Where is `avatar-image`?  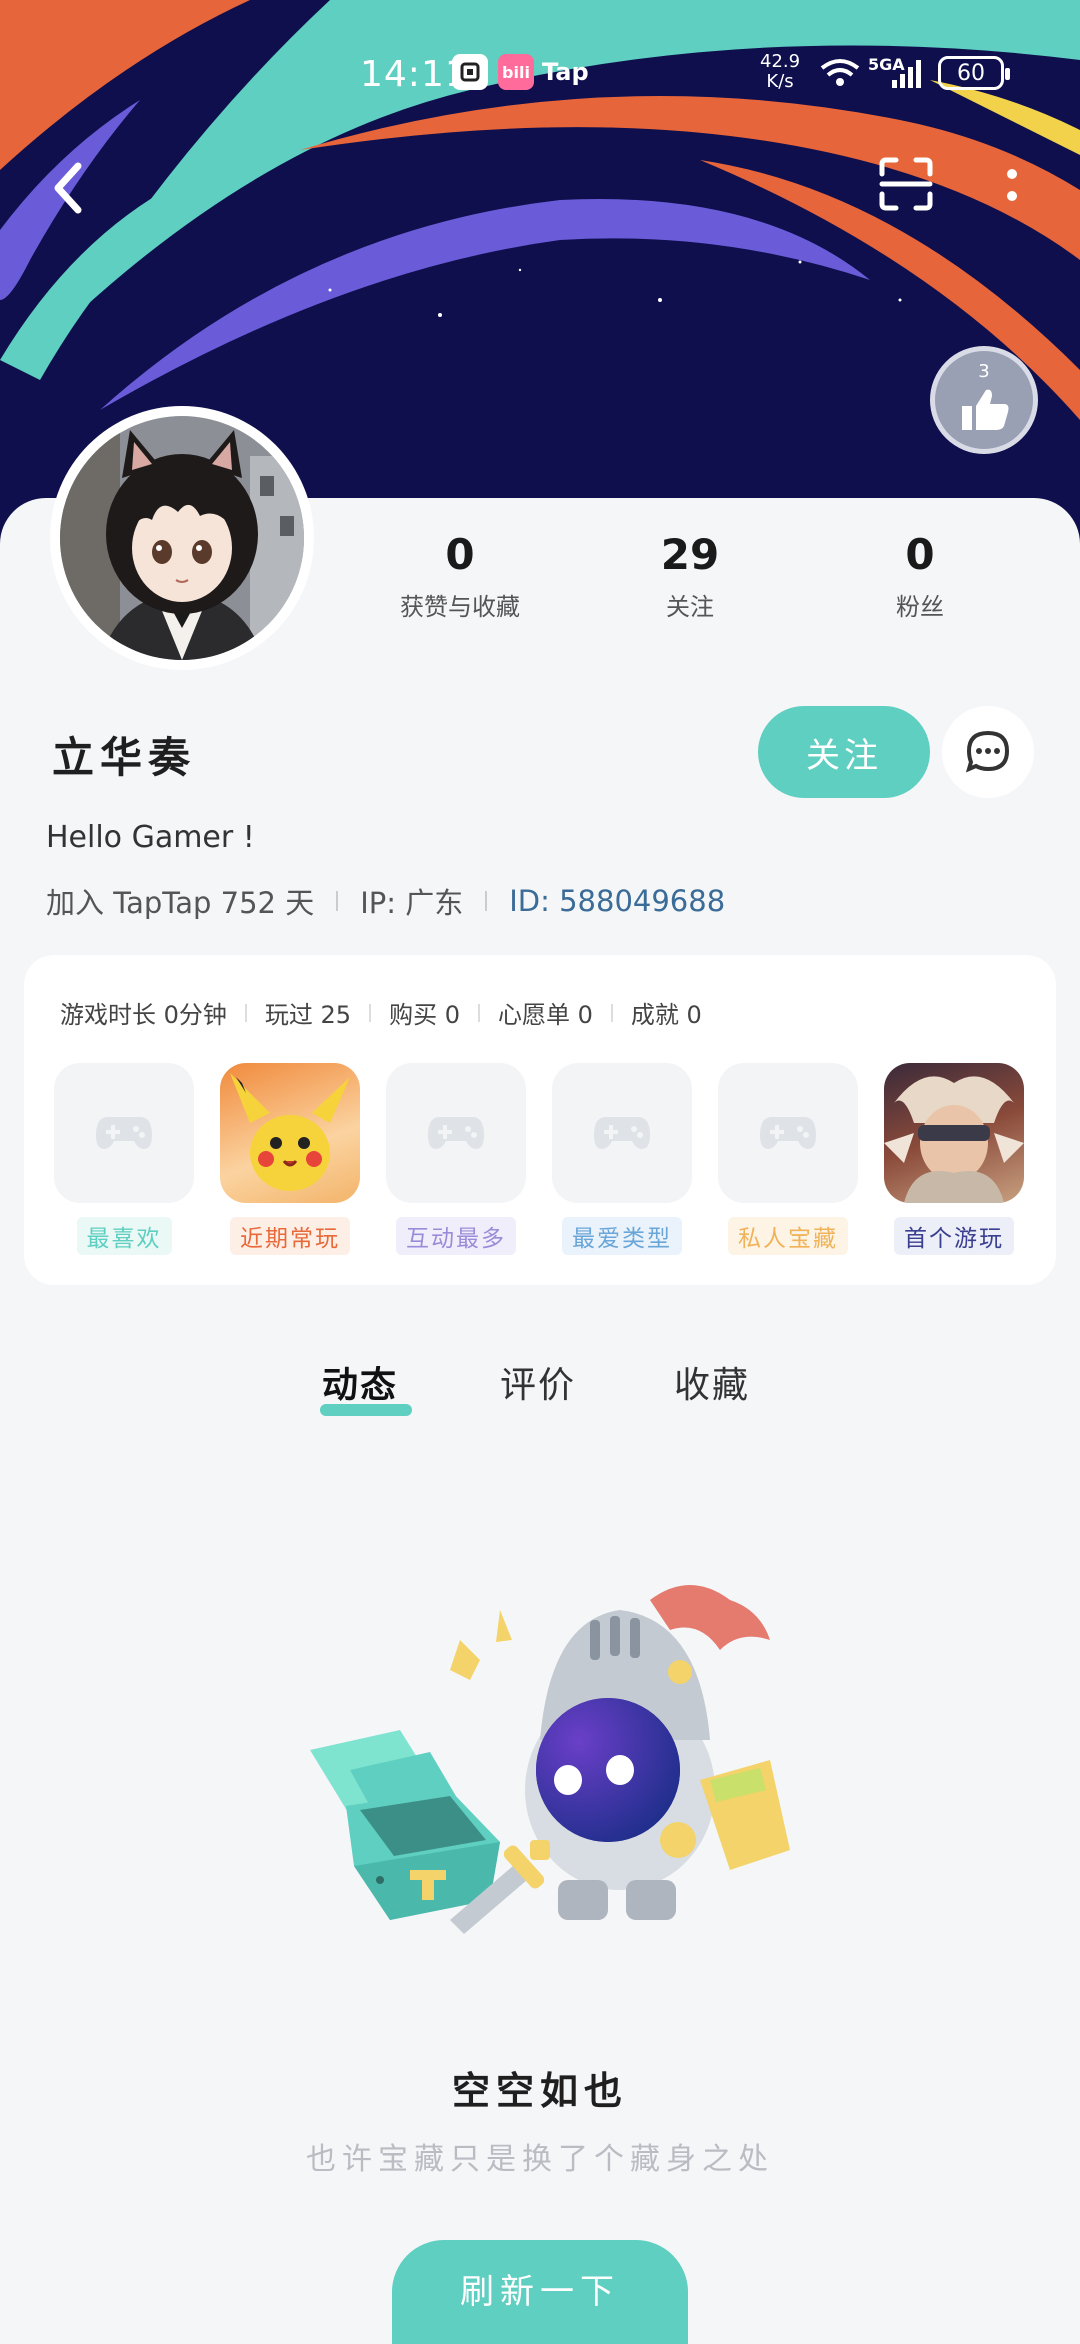 avatar-image is located at coordinates (182, 538).